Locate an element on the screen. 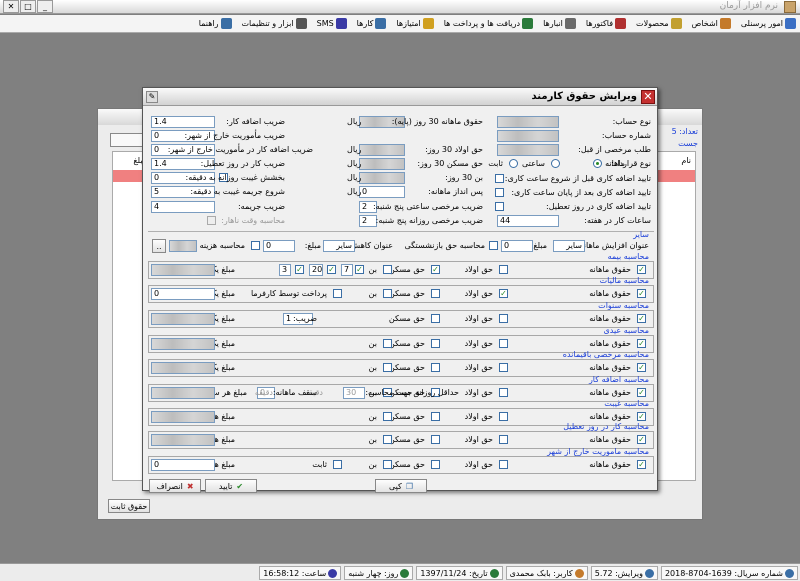 This screenshot has width=800, height=581. group-0-v1-field: 7 is located at coordinates (347, 270).